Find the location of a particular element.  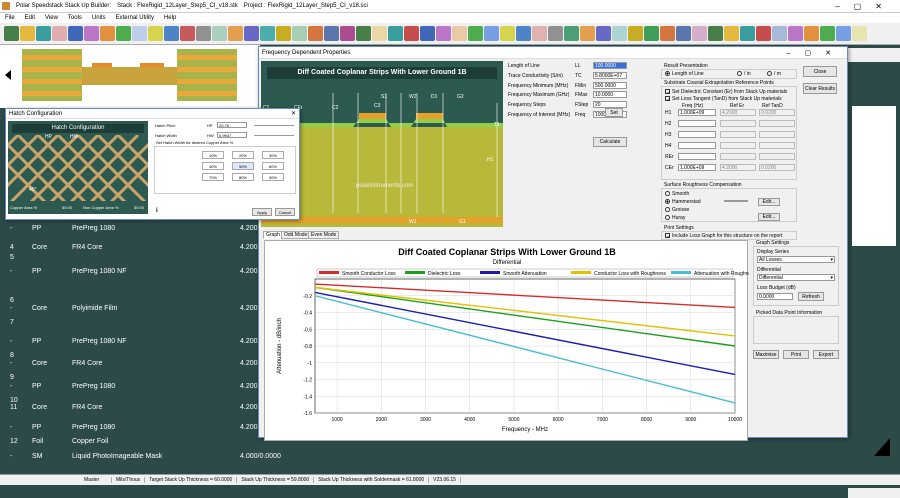

display-series-select: All Losses ▾ is located at coordinates (796, 259).